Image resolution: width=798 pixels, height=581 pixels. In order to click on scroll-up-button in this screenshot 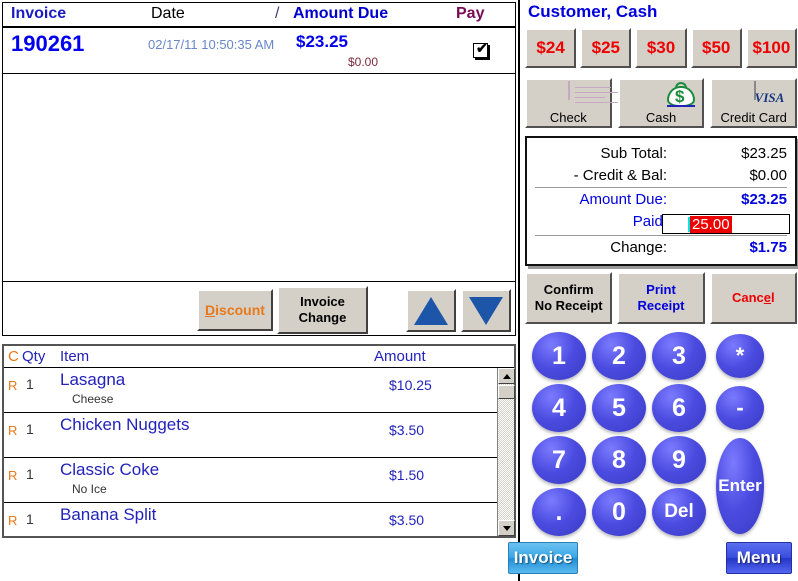, I will do `click(431, 310)`.